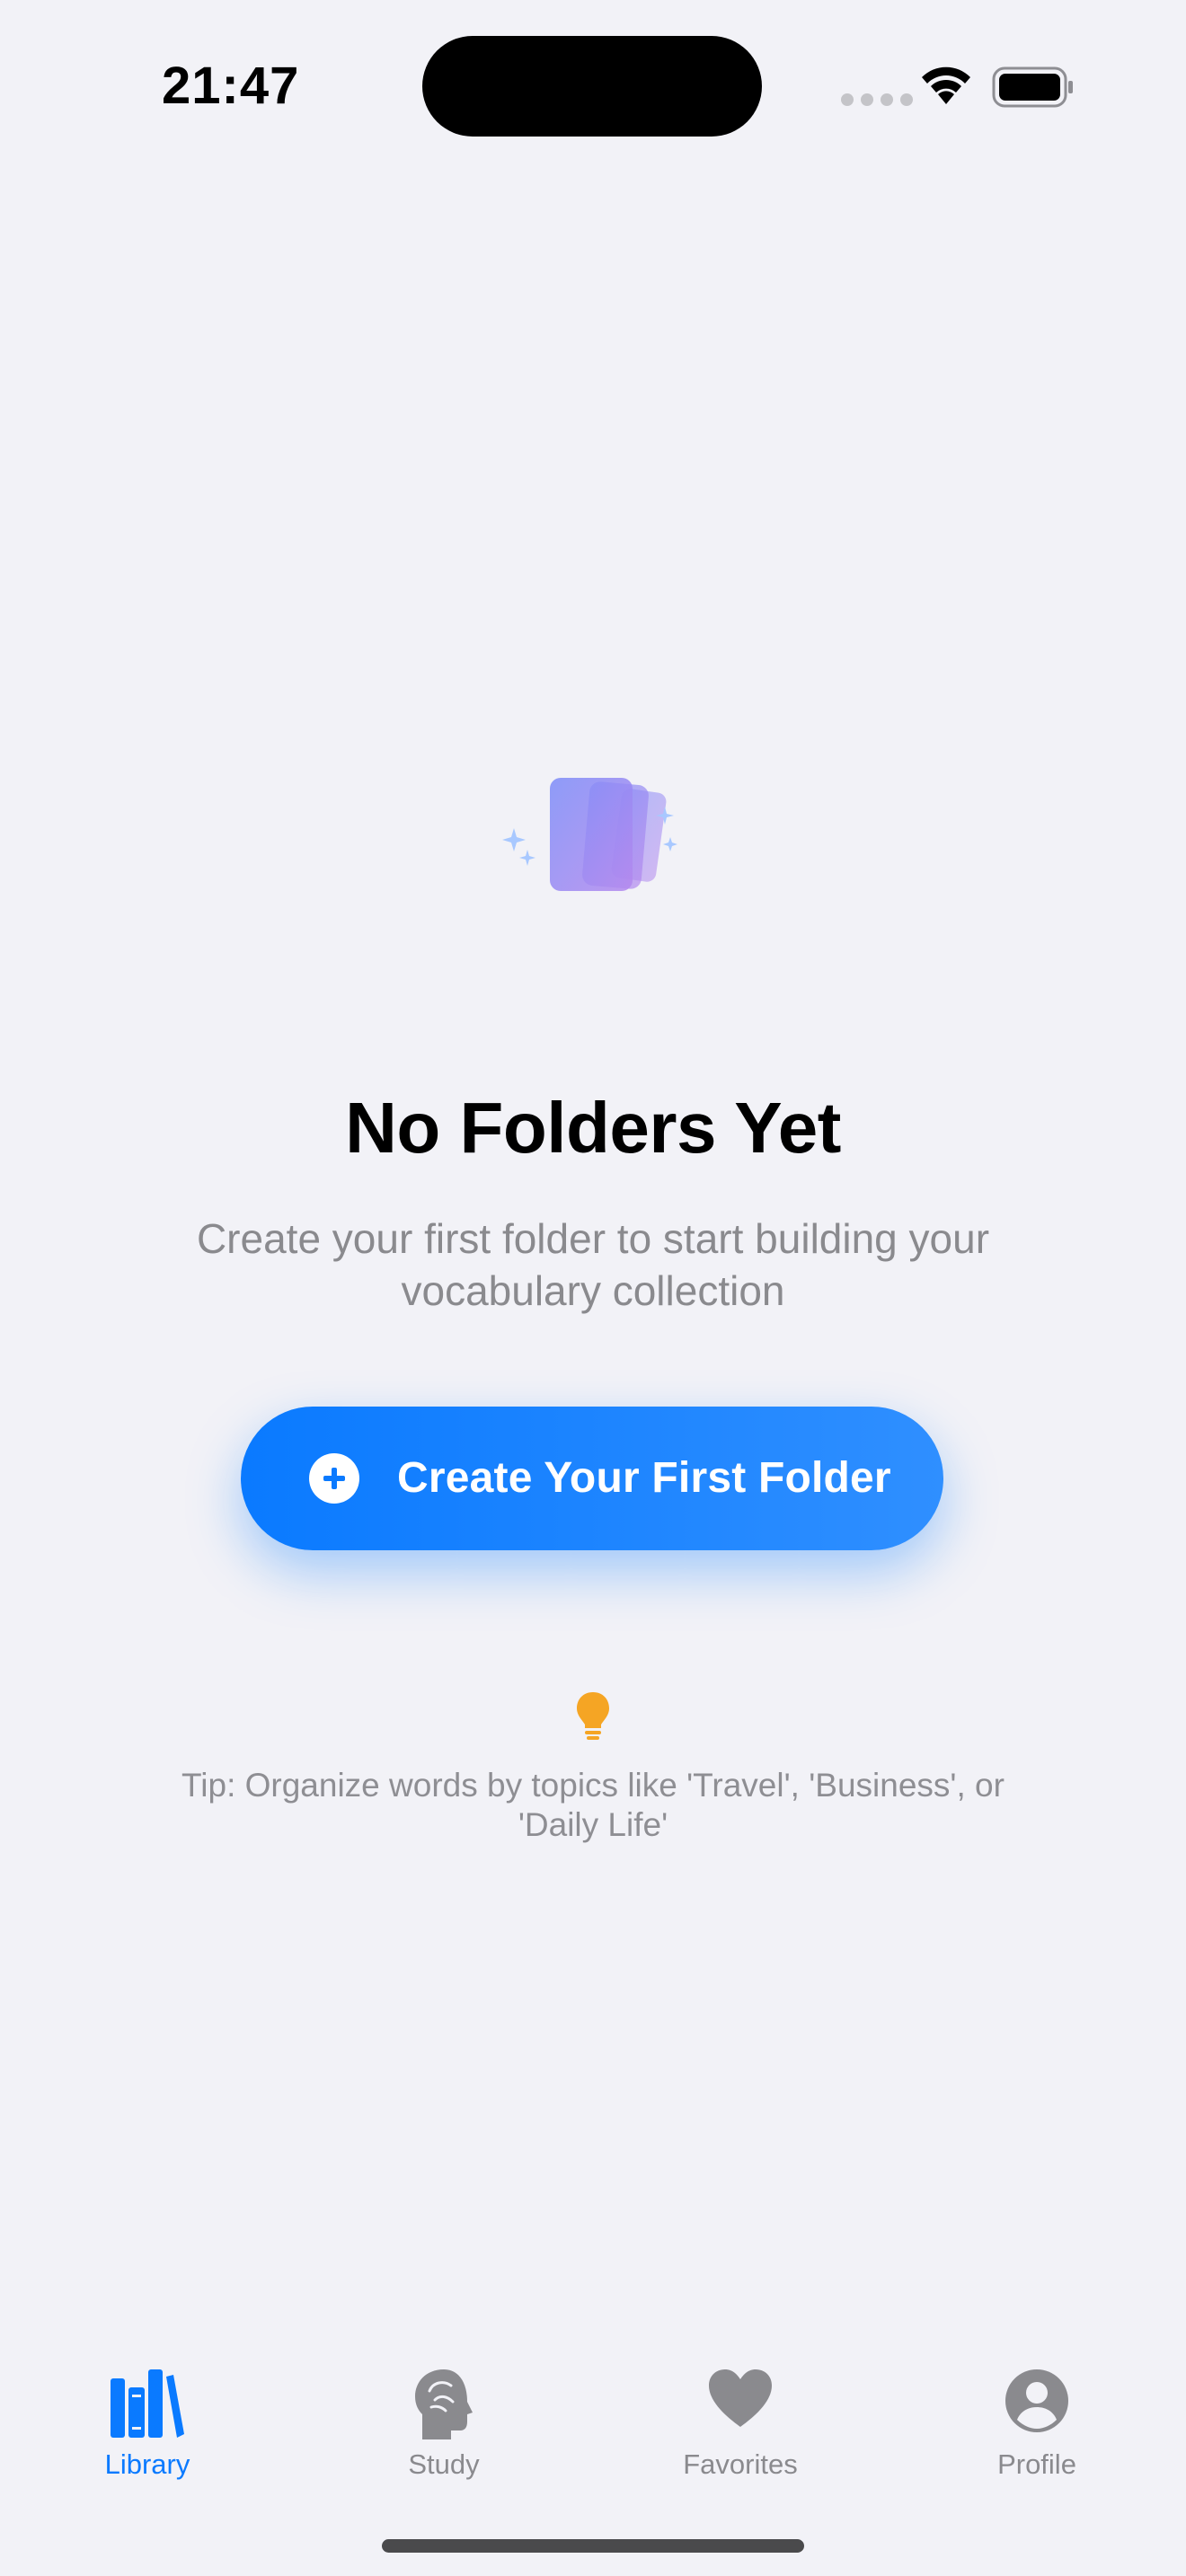 Image resolution: width=1186 pixels, height=2576 pixels. I want to click on create-first-folder-label: Create Your First Folder, so click(644, 1478).